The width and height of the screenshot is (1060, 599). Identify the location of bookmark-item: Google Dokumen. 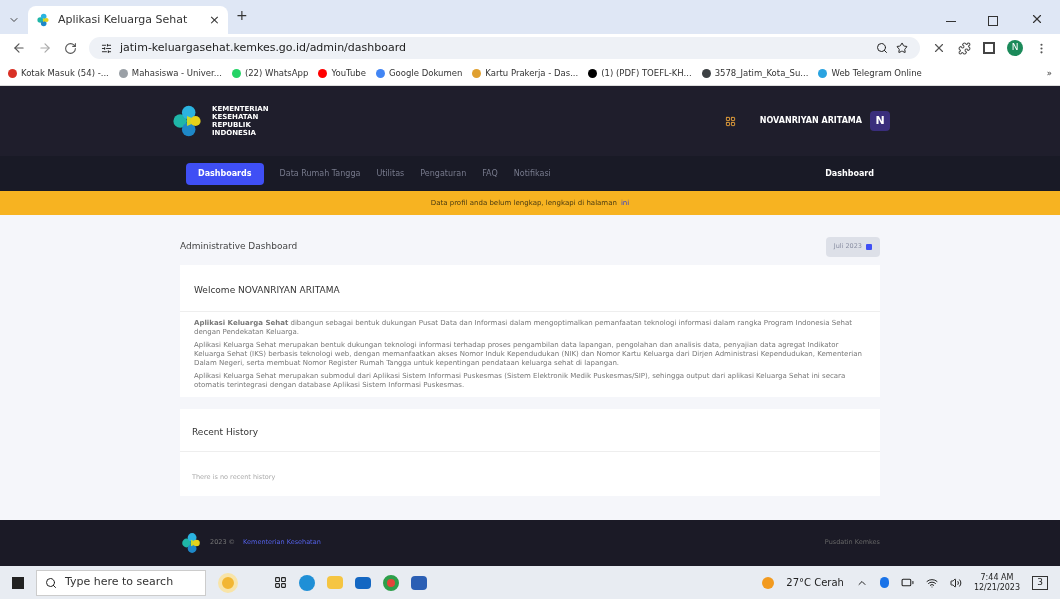
(419, 73).